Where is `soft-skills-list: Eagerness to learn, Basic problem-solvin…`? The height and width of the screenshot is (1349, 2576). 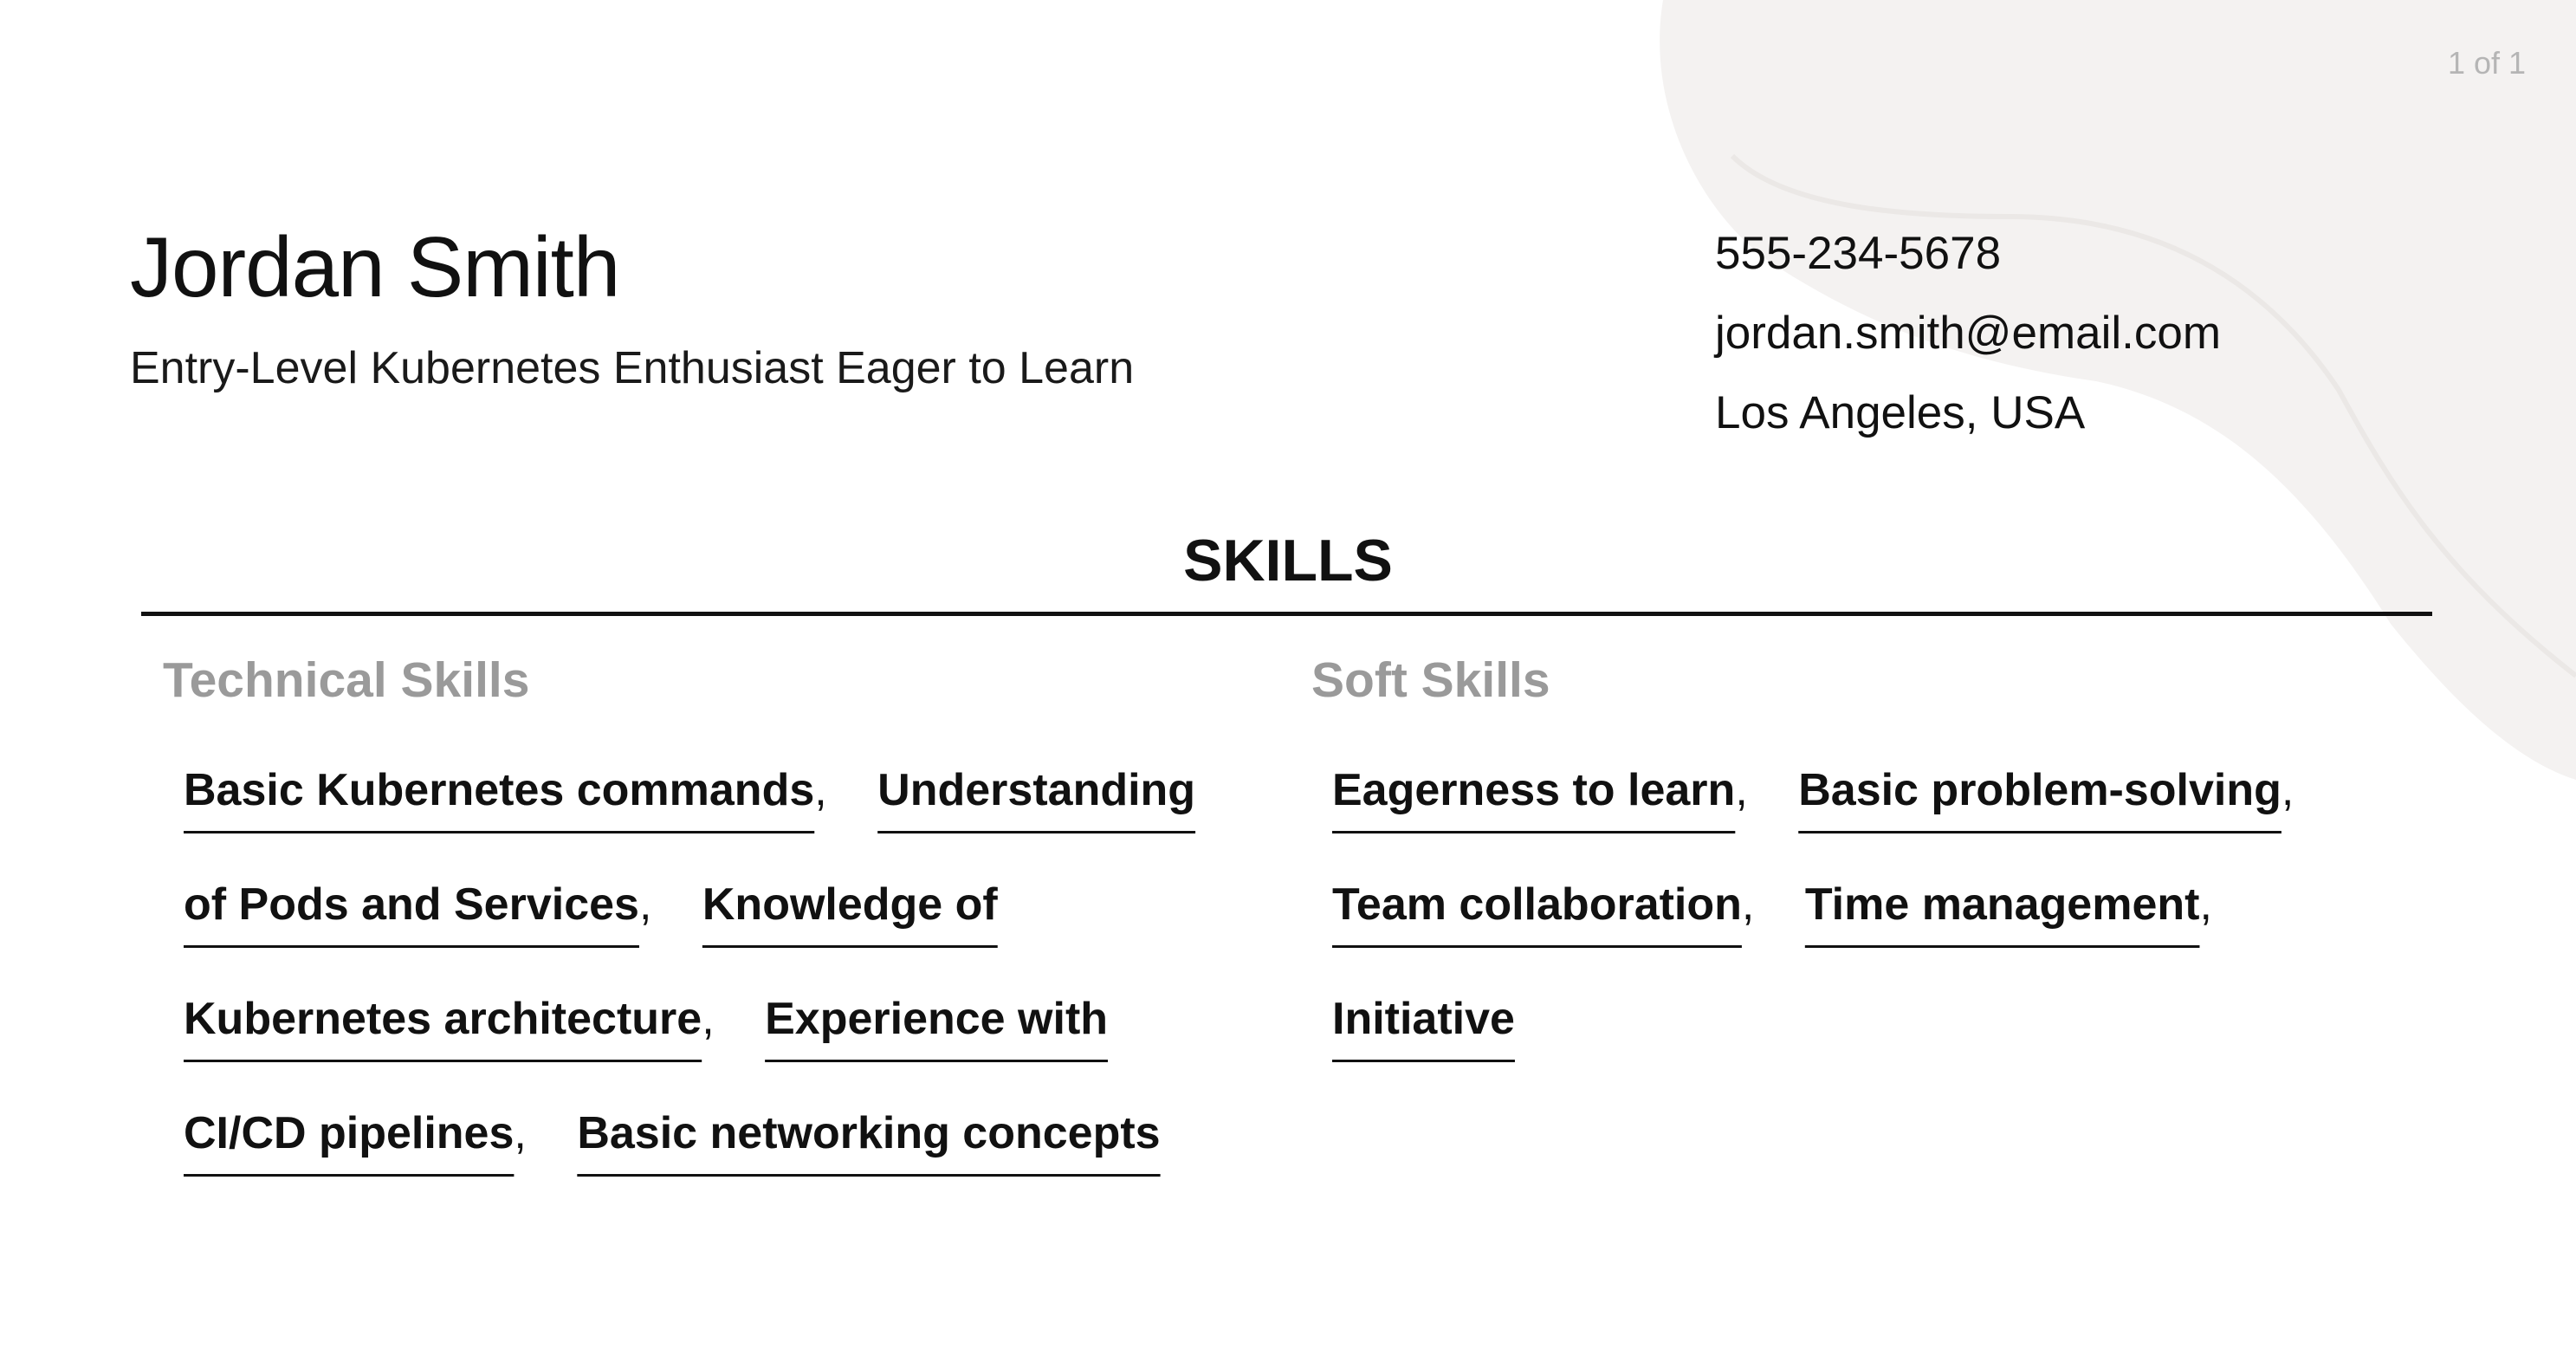
soft-skills-list: Eagerness to learn, Basic problem-solvin… is located at coordinates (1878, 905).